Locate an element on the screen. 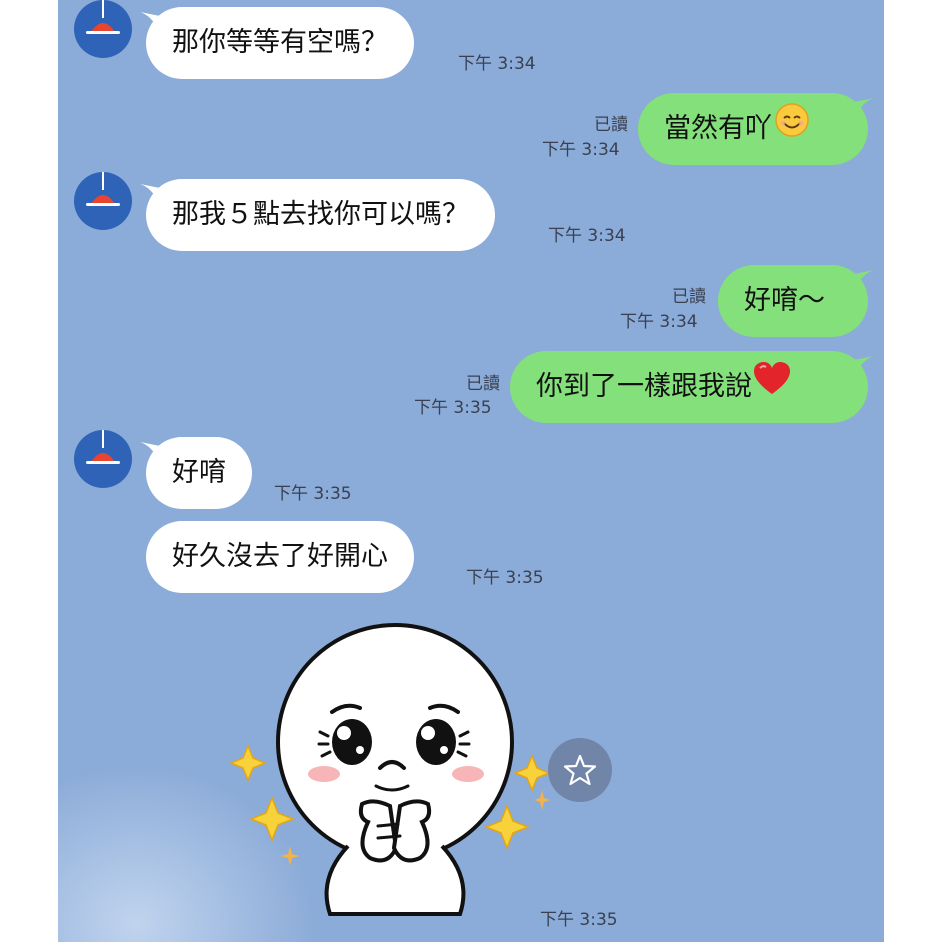 The image size is (942, 942). favorite-sticker-button is located at coordinates (580, 770).